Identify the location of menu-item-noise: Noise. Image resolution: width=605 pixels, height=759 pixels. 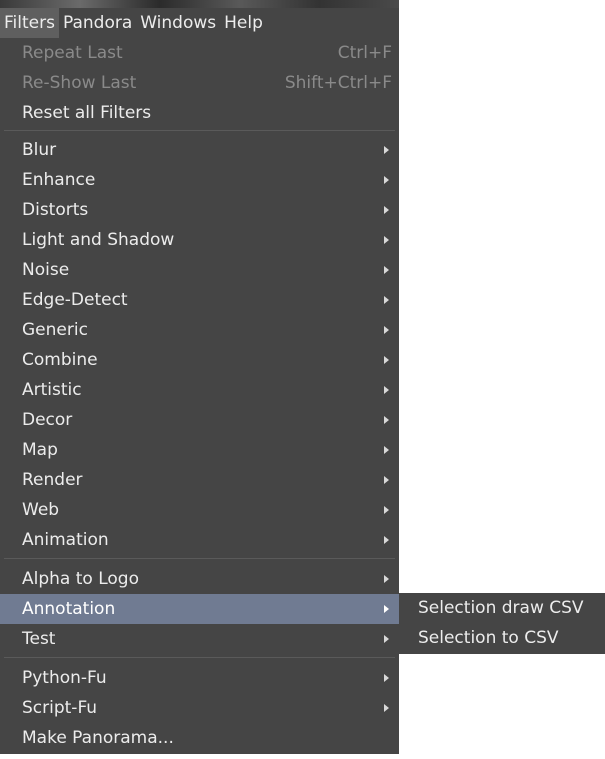
(199, 270).